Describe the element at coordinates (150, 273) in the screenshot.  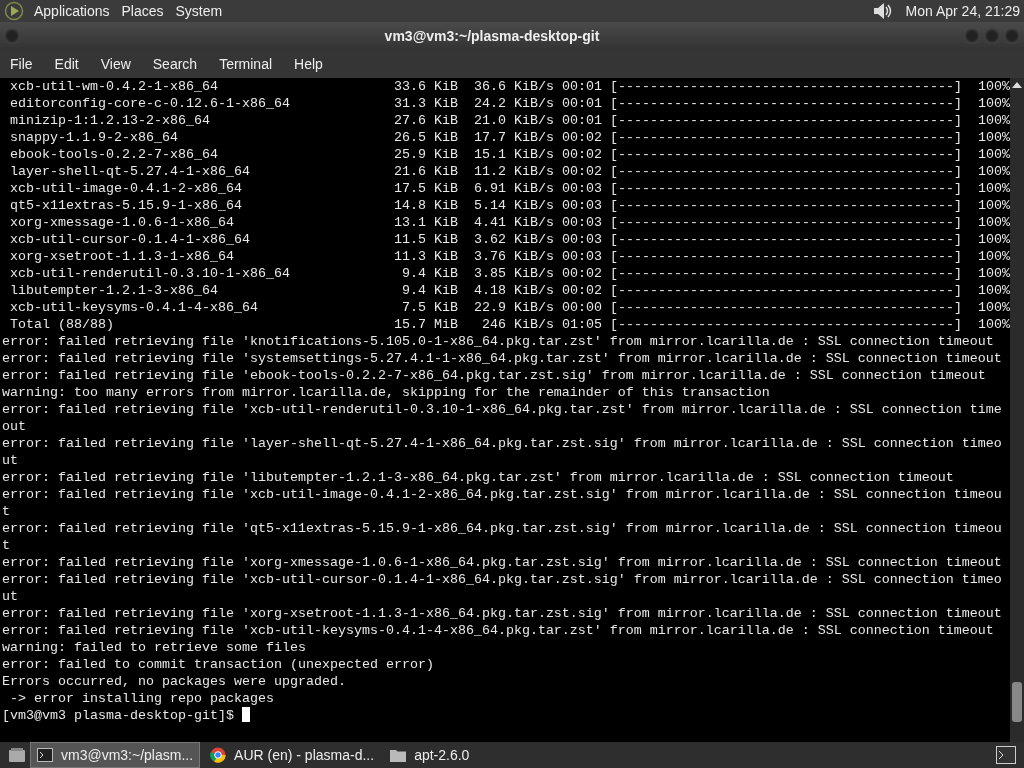
I see `package-name: xcb-util-renderutil-0.3.10-1-x86_64` at that location.